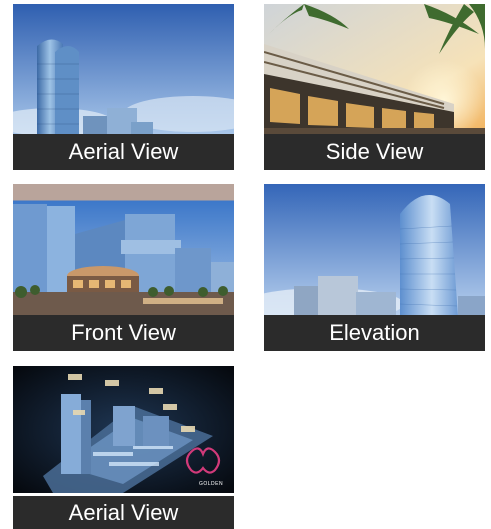 The height and width of the screenshot is (529, 491). I want to click on gallery-item-aerial-view-2: GOLDEN Aerial View, so click(123, 447).